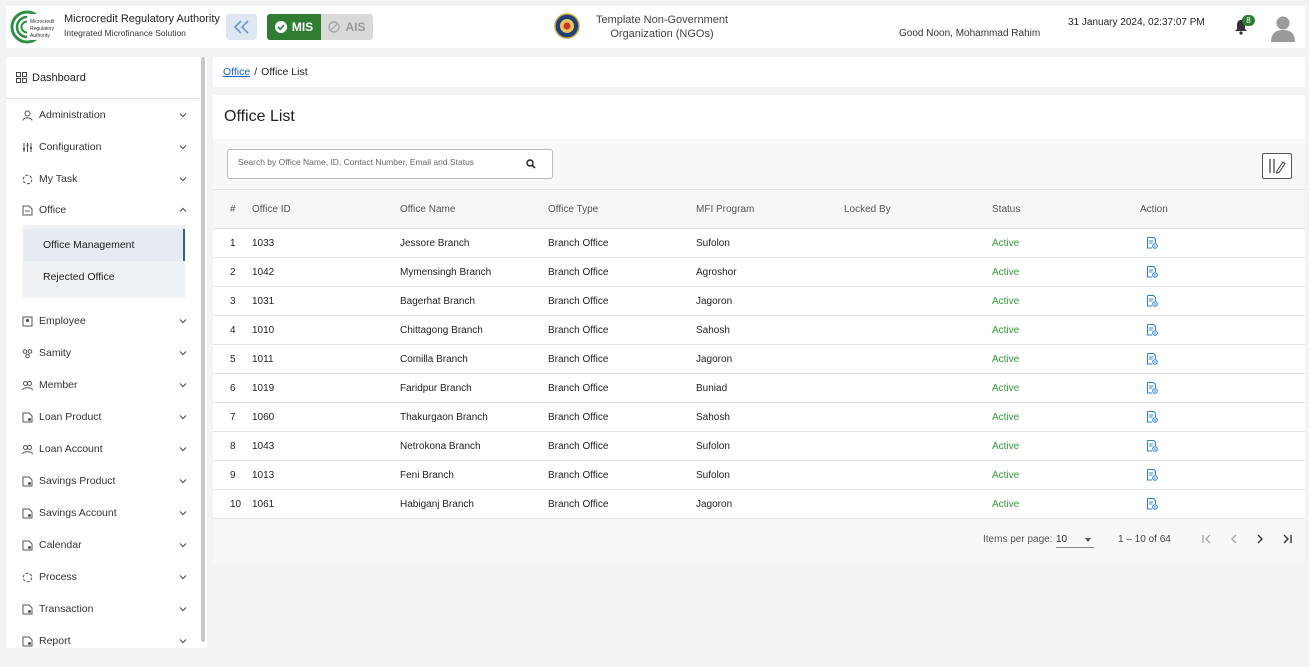 The width and height of the screenshot is (1309, 667). I want to click on ais-label: AIS, so click(355, 27).